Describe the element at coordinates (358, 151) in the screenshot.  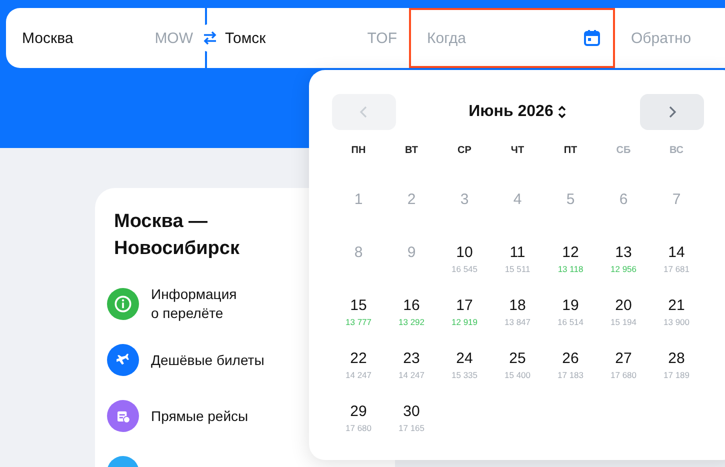
I see `weekday-label: ПН` at that location.